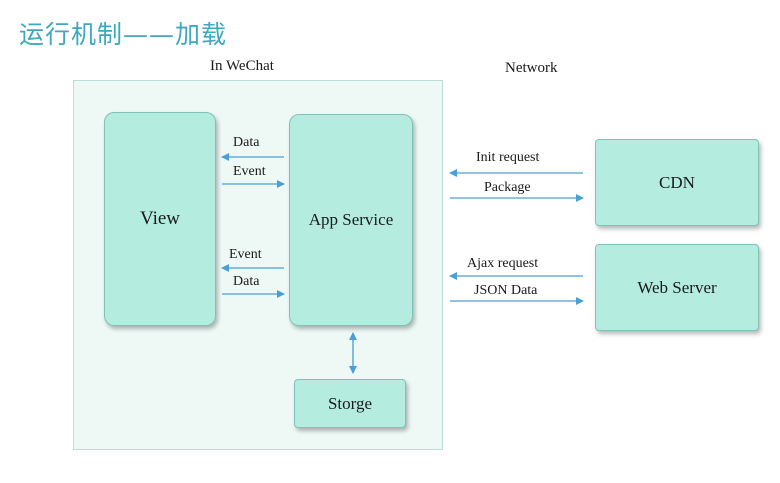 The height and width of the screenshot is (483, 780). What do you see at coordinates (246, 142) in the screenshot?
I see `label-app-to-view-data: Data` at bounding box center [246, 142].